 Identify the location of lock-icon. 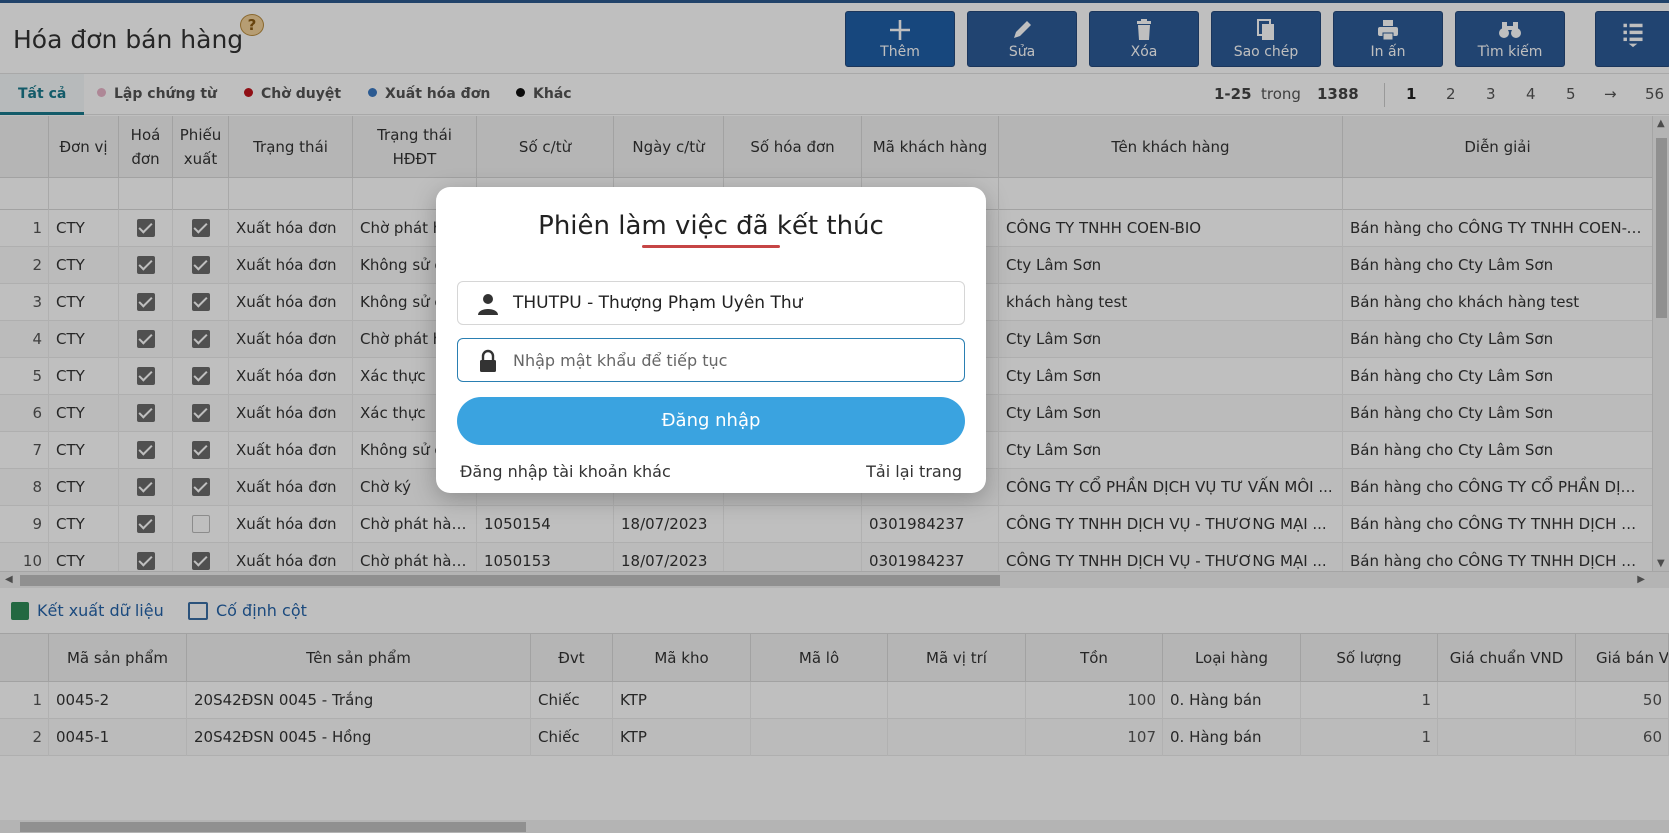
(488, 360).